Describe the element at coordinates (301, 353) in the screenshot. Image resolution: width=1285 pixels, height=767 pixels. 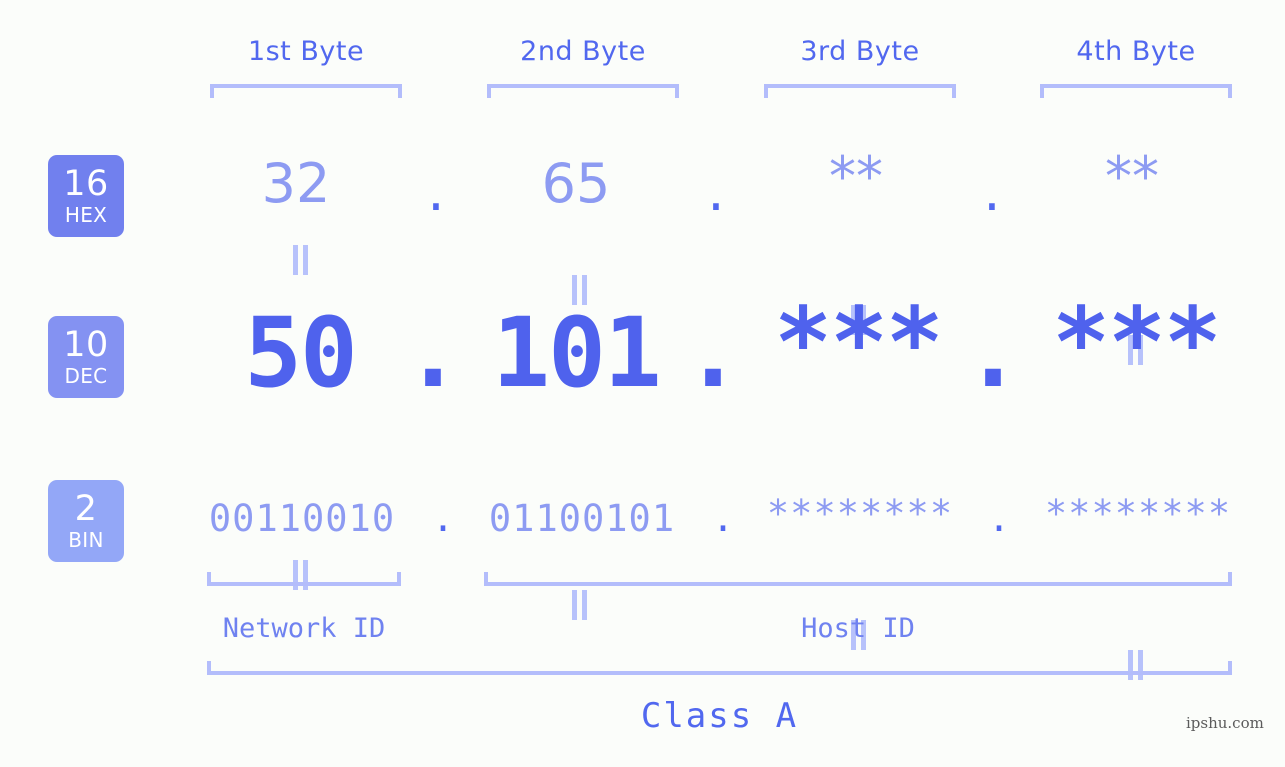
I see `dec-value-byte-1: 50` at that location.